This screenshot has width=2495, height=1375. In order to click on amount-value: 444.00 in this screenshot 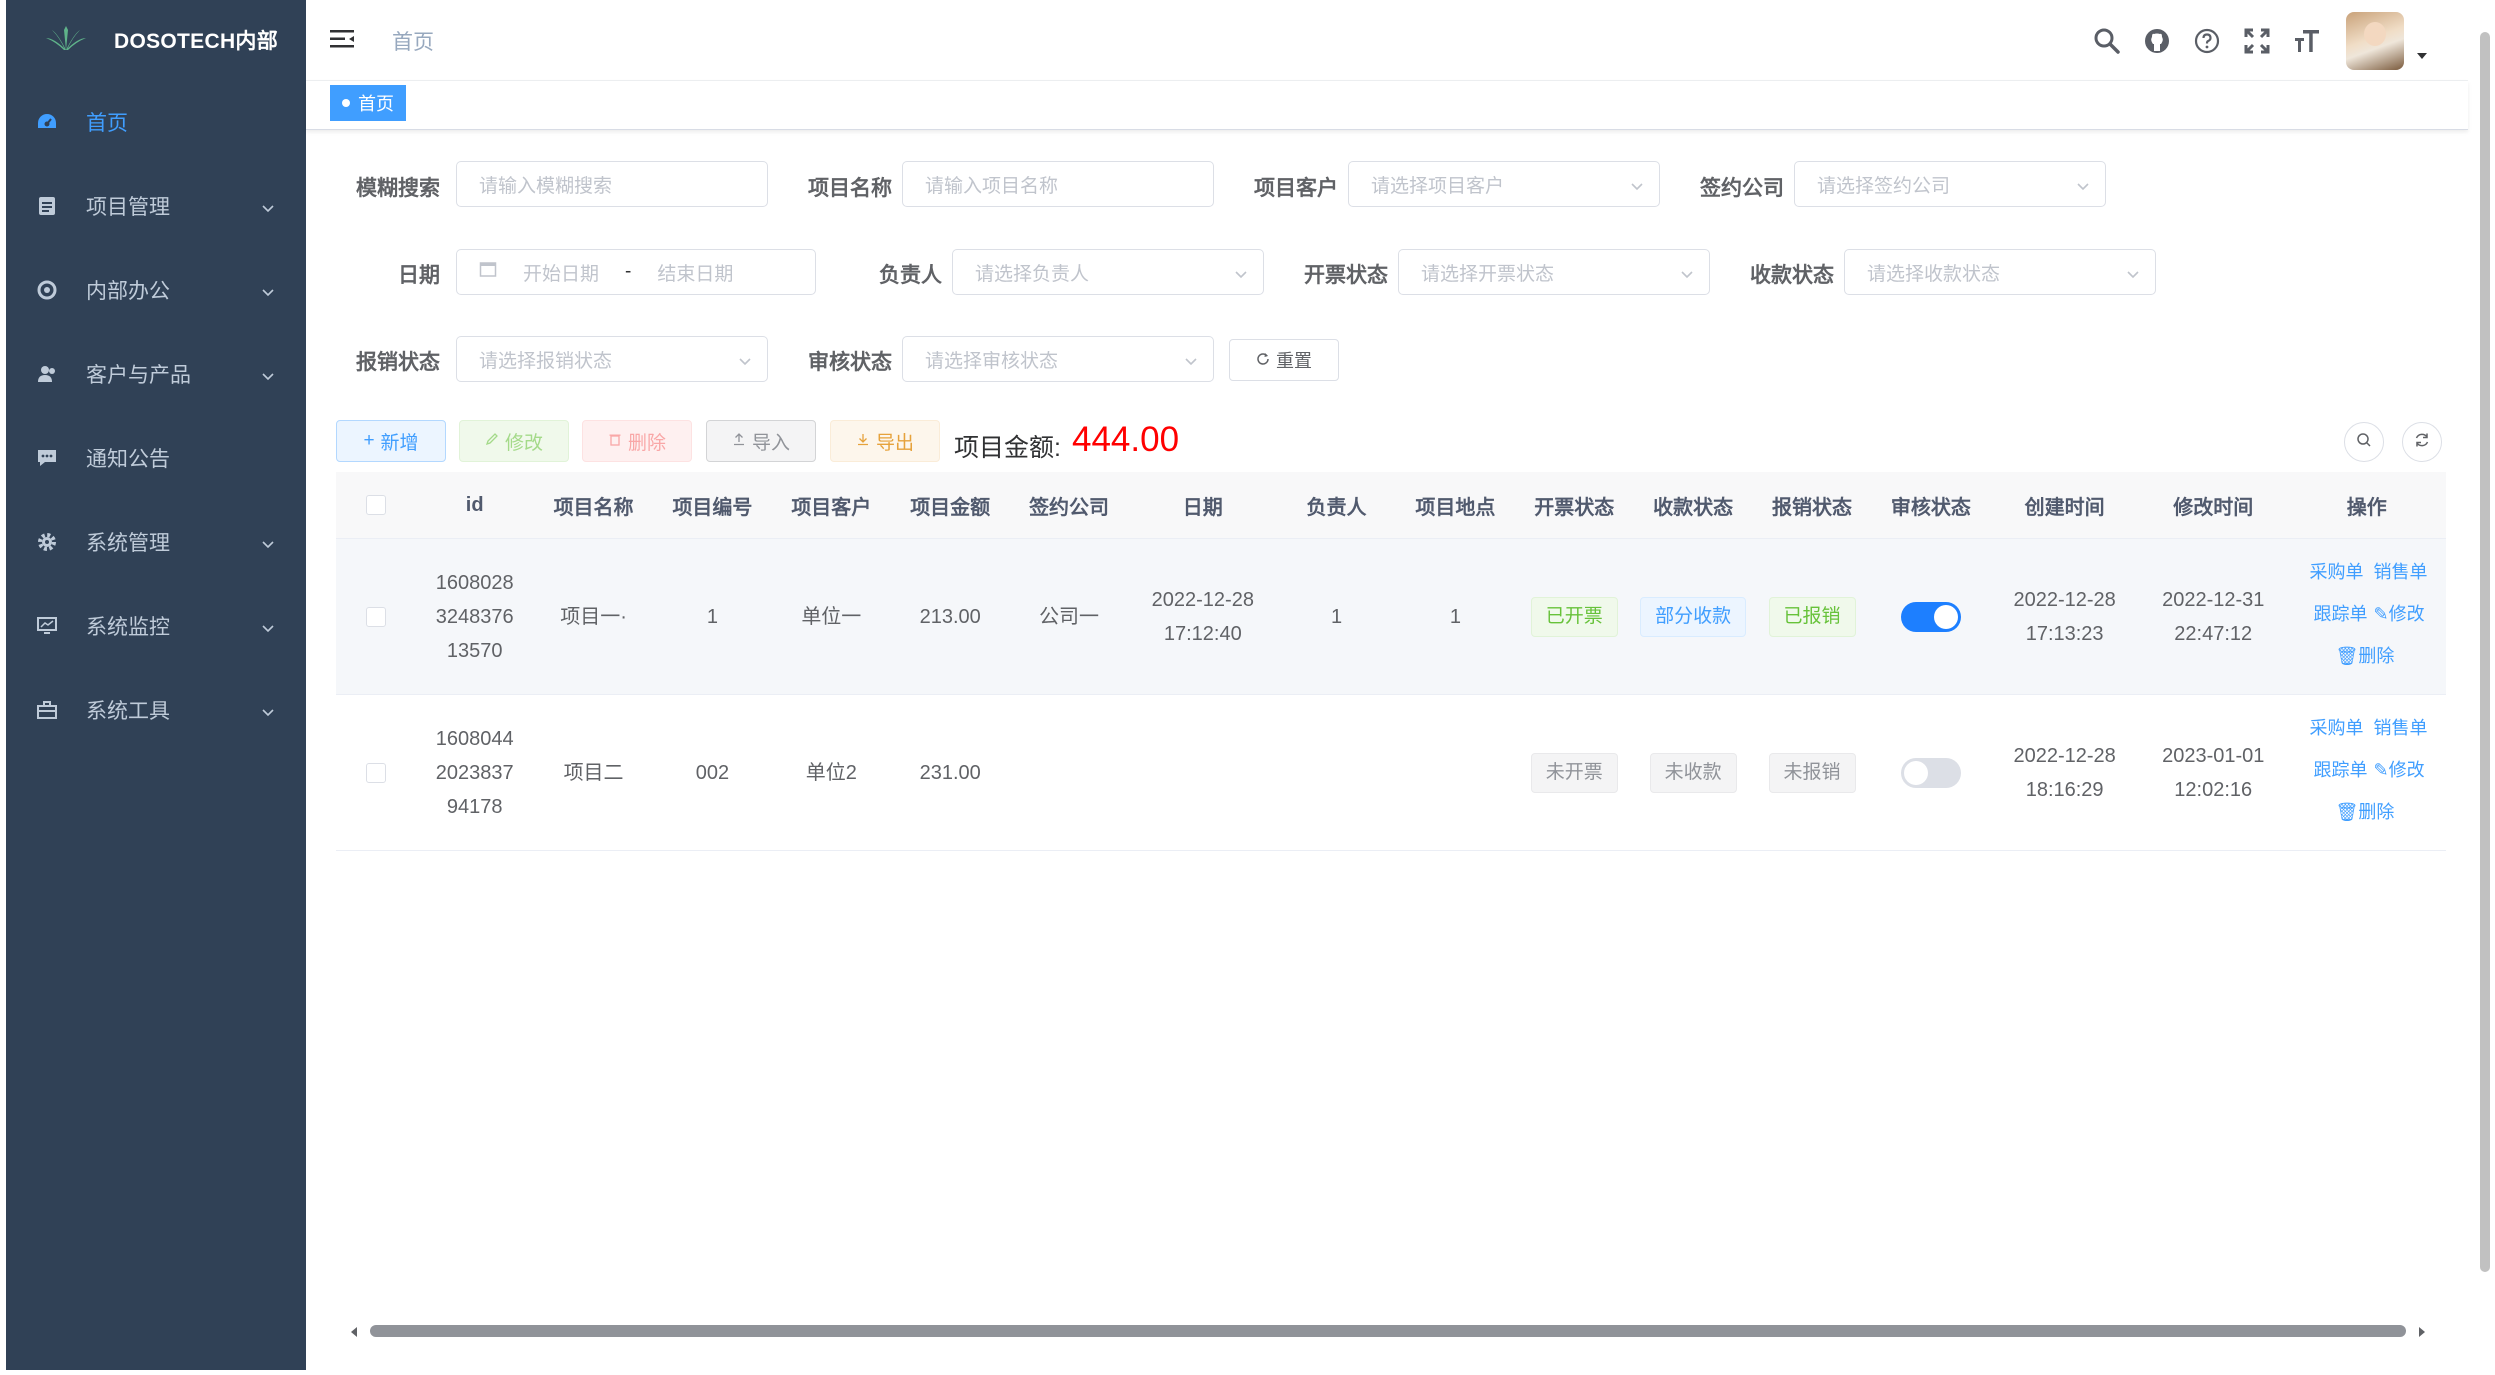, I will do `click(1126, 439)`.